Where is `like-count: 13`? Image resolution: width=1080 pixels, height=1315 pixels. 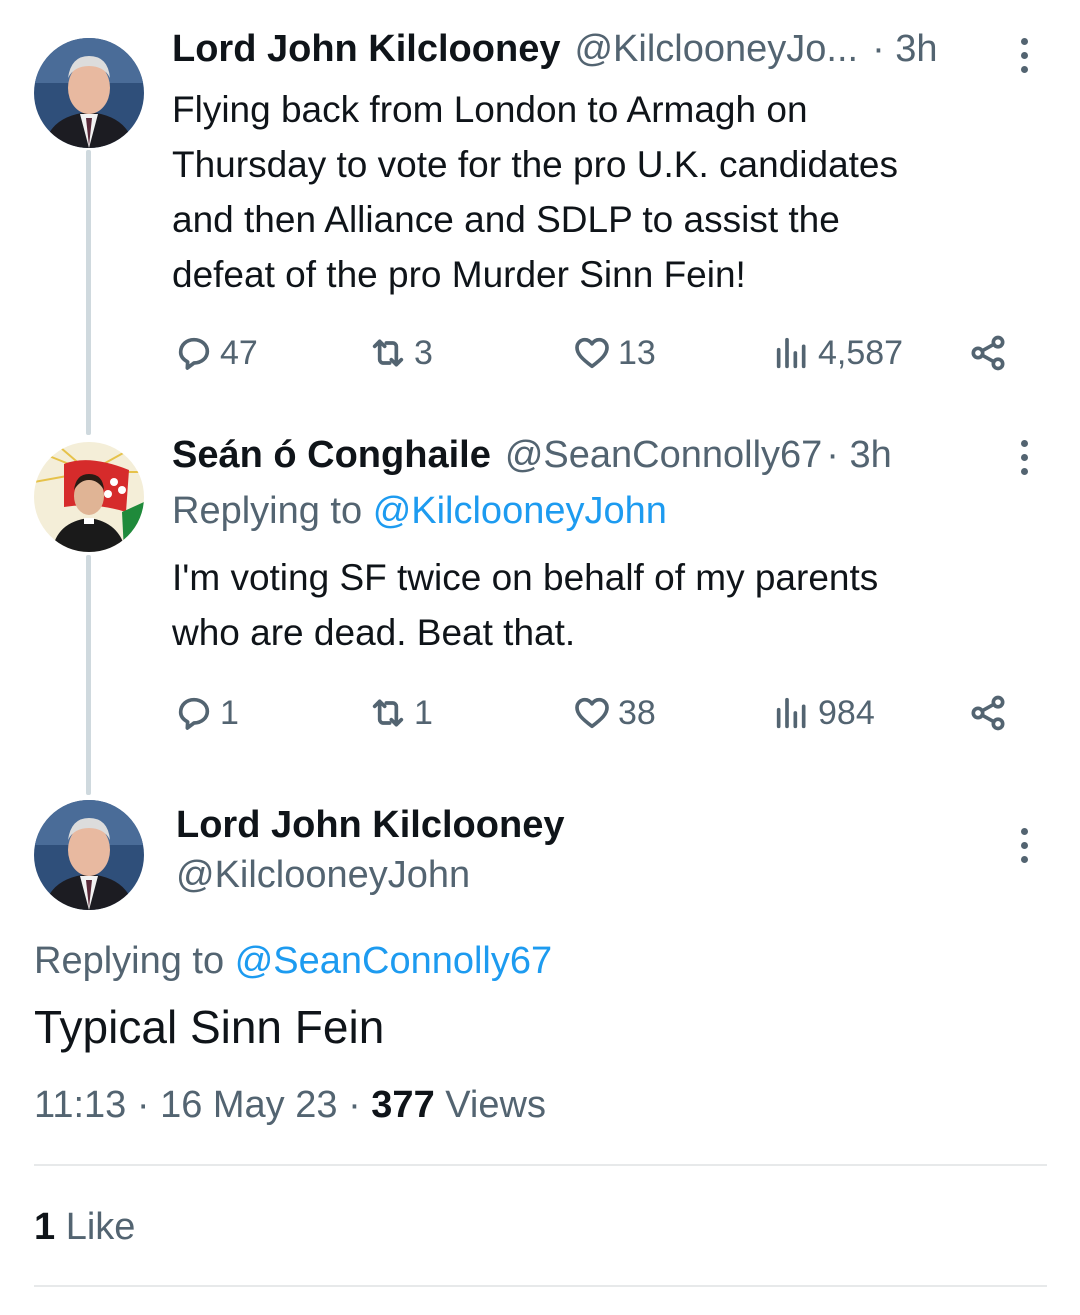
like-count: 13 is located at coordinates (637, 352).